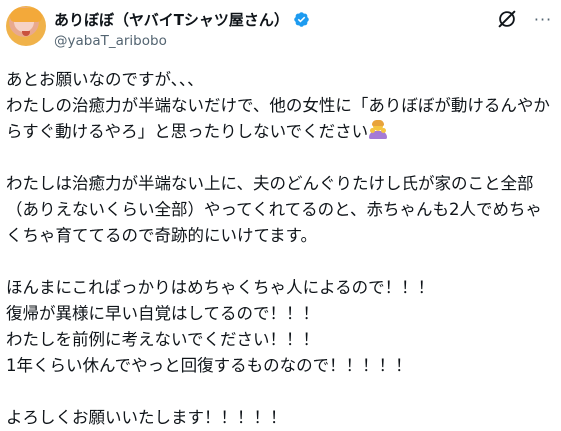  Describe the element at coordinates (280, 31) in the screenshot. I see `tweet-header: ありぼぼ（ヤバイTシャツ屋さん） @yabaT_aribobo ···` at that location.